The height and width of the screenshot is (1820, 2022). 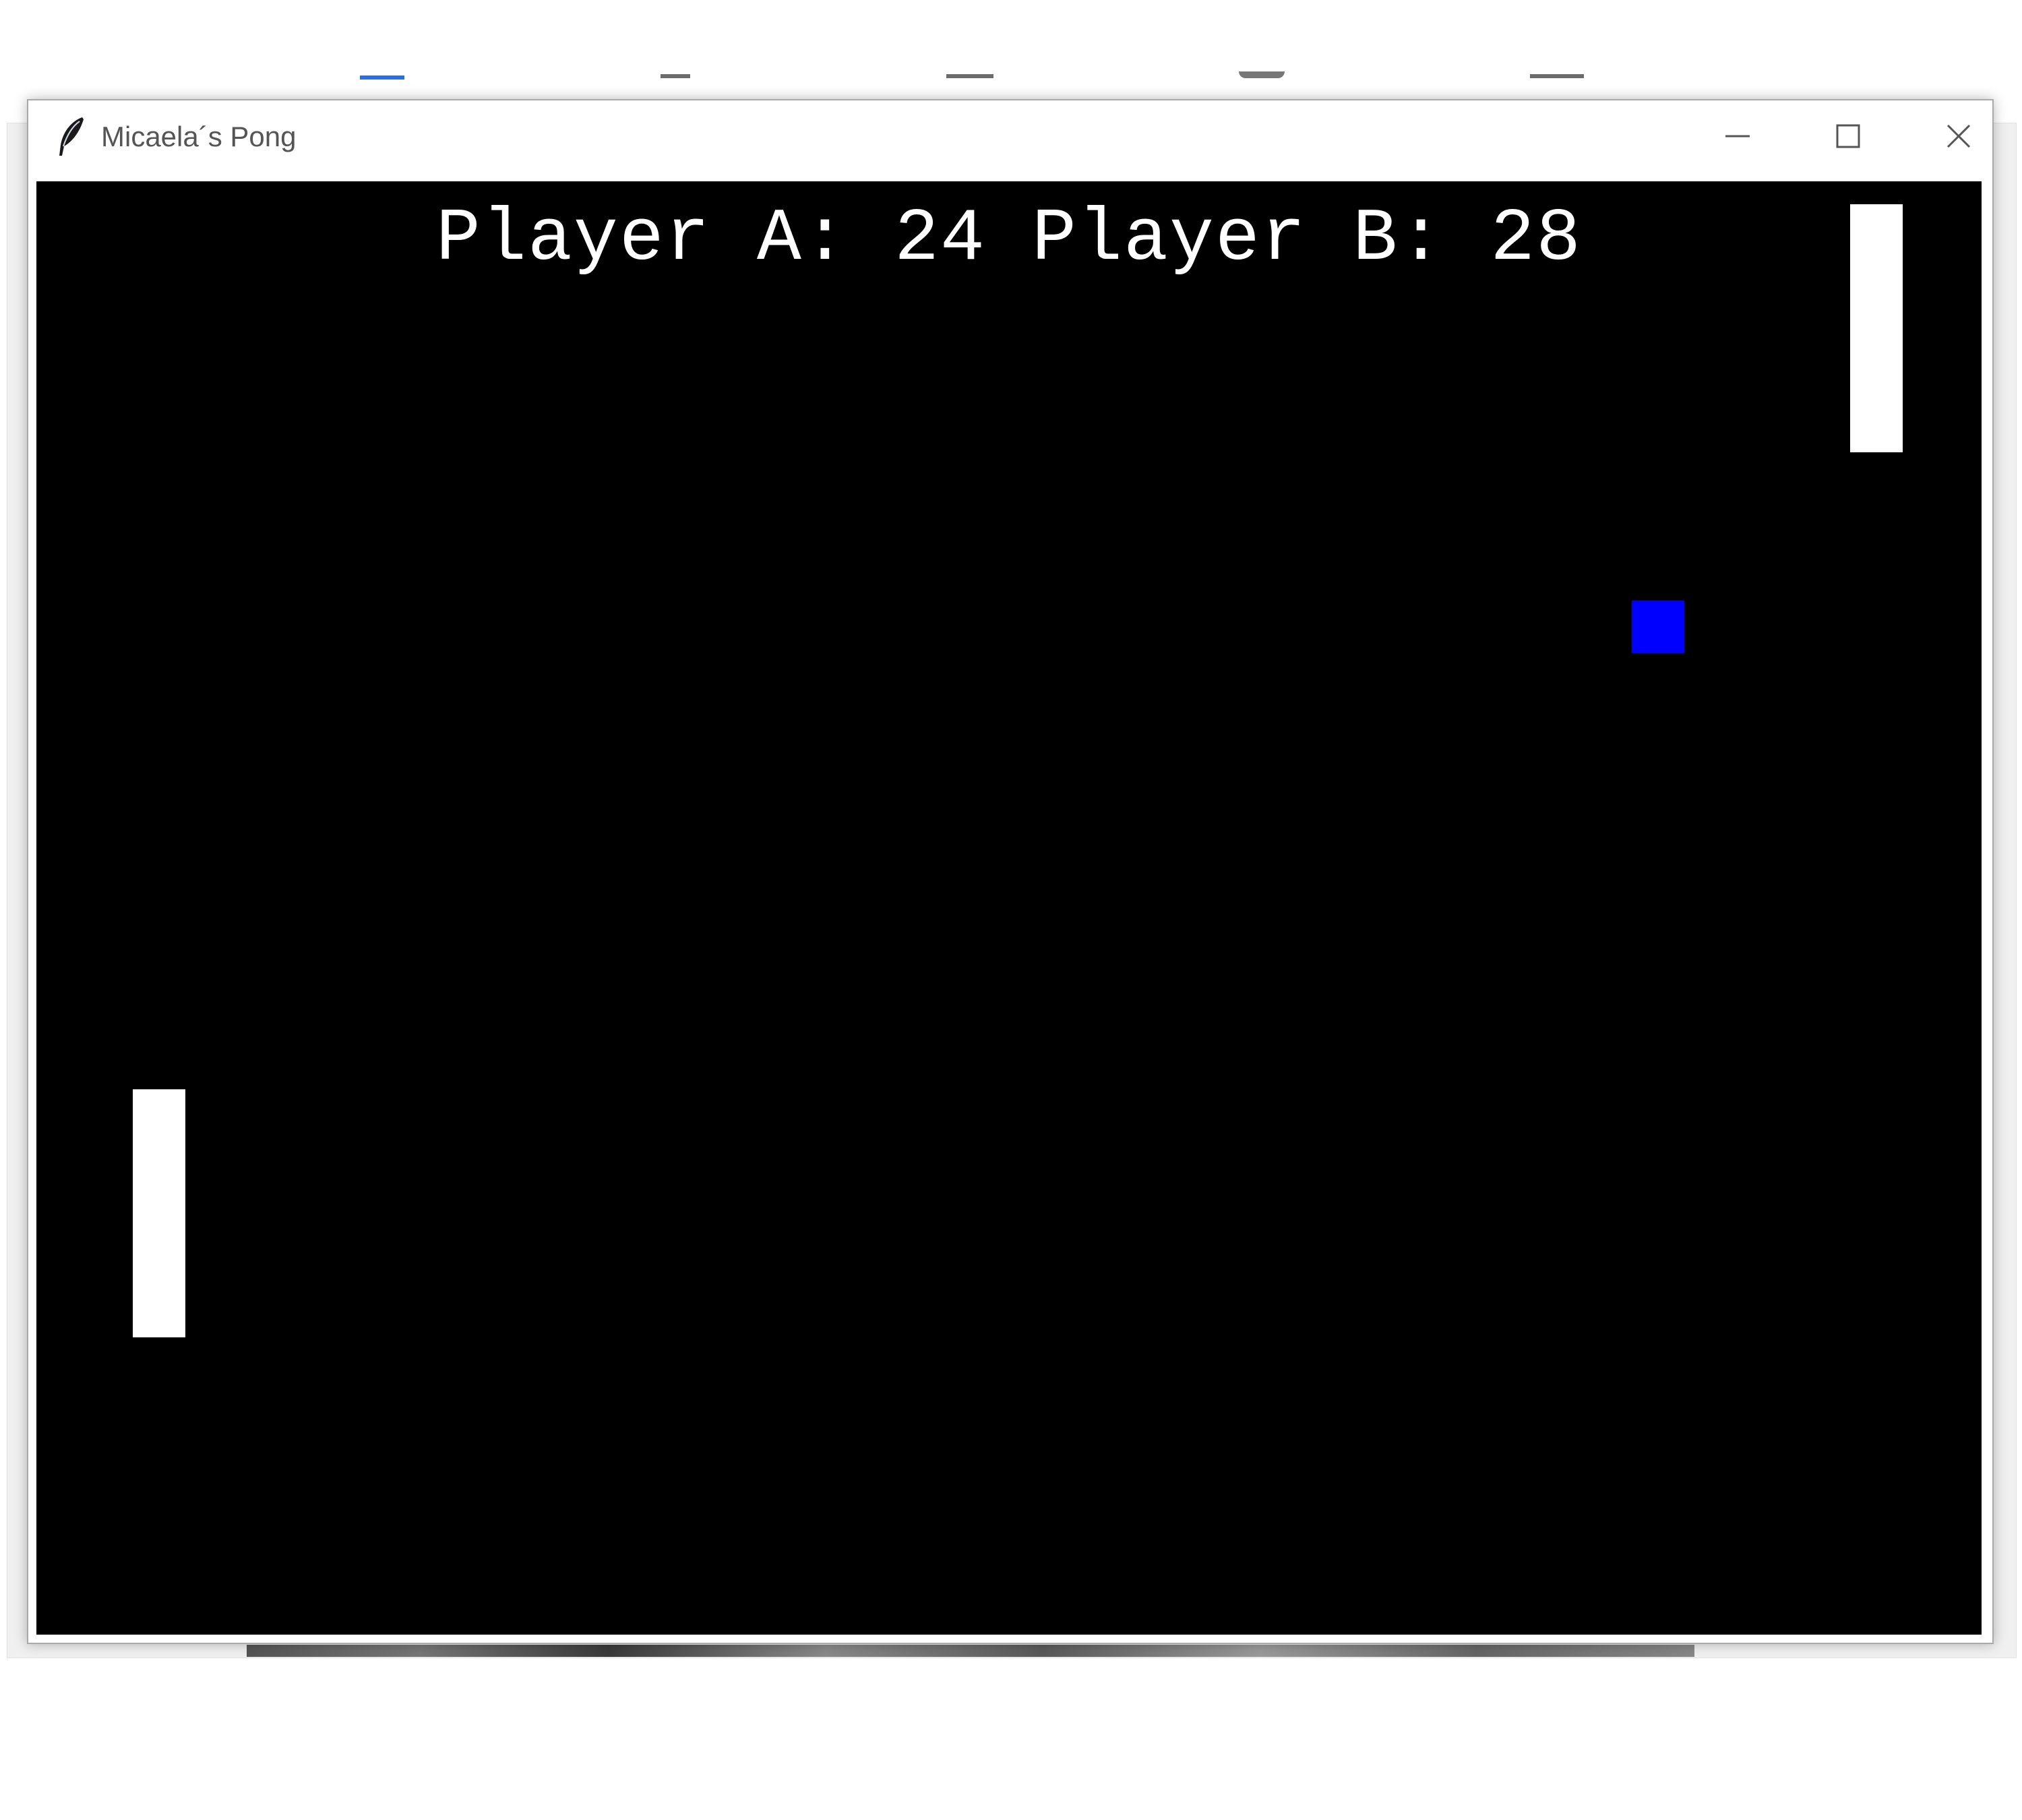 What do you see at coordinates (199, 136) in the screenshot?
I see `window-title: Micaela´s Pong` at bounding box center [199, 136].